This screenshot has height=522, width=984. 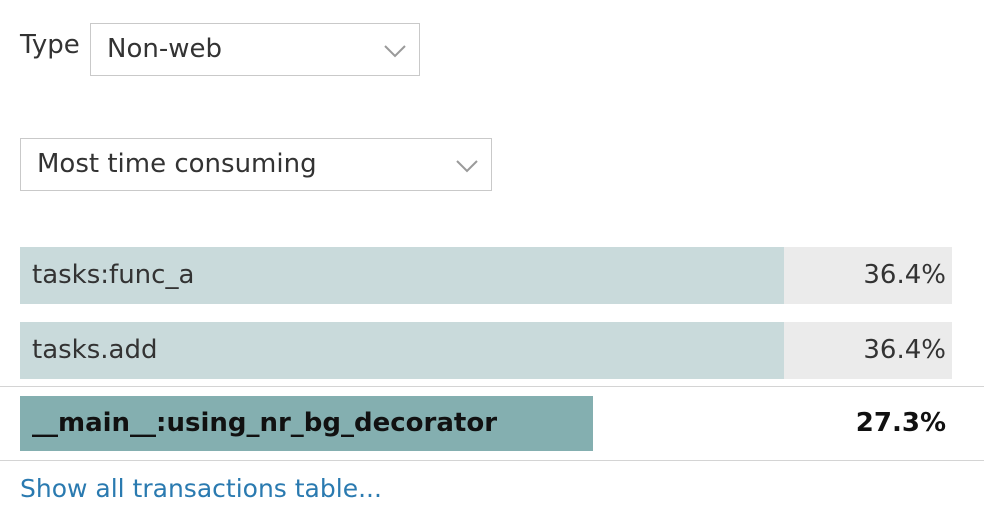 What do you see at coordinates (900, 423) in the screenshot?
I see `transaction-percent: 27.3%` at bounding box center [900, 423].